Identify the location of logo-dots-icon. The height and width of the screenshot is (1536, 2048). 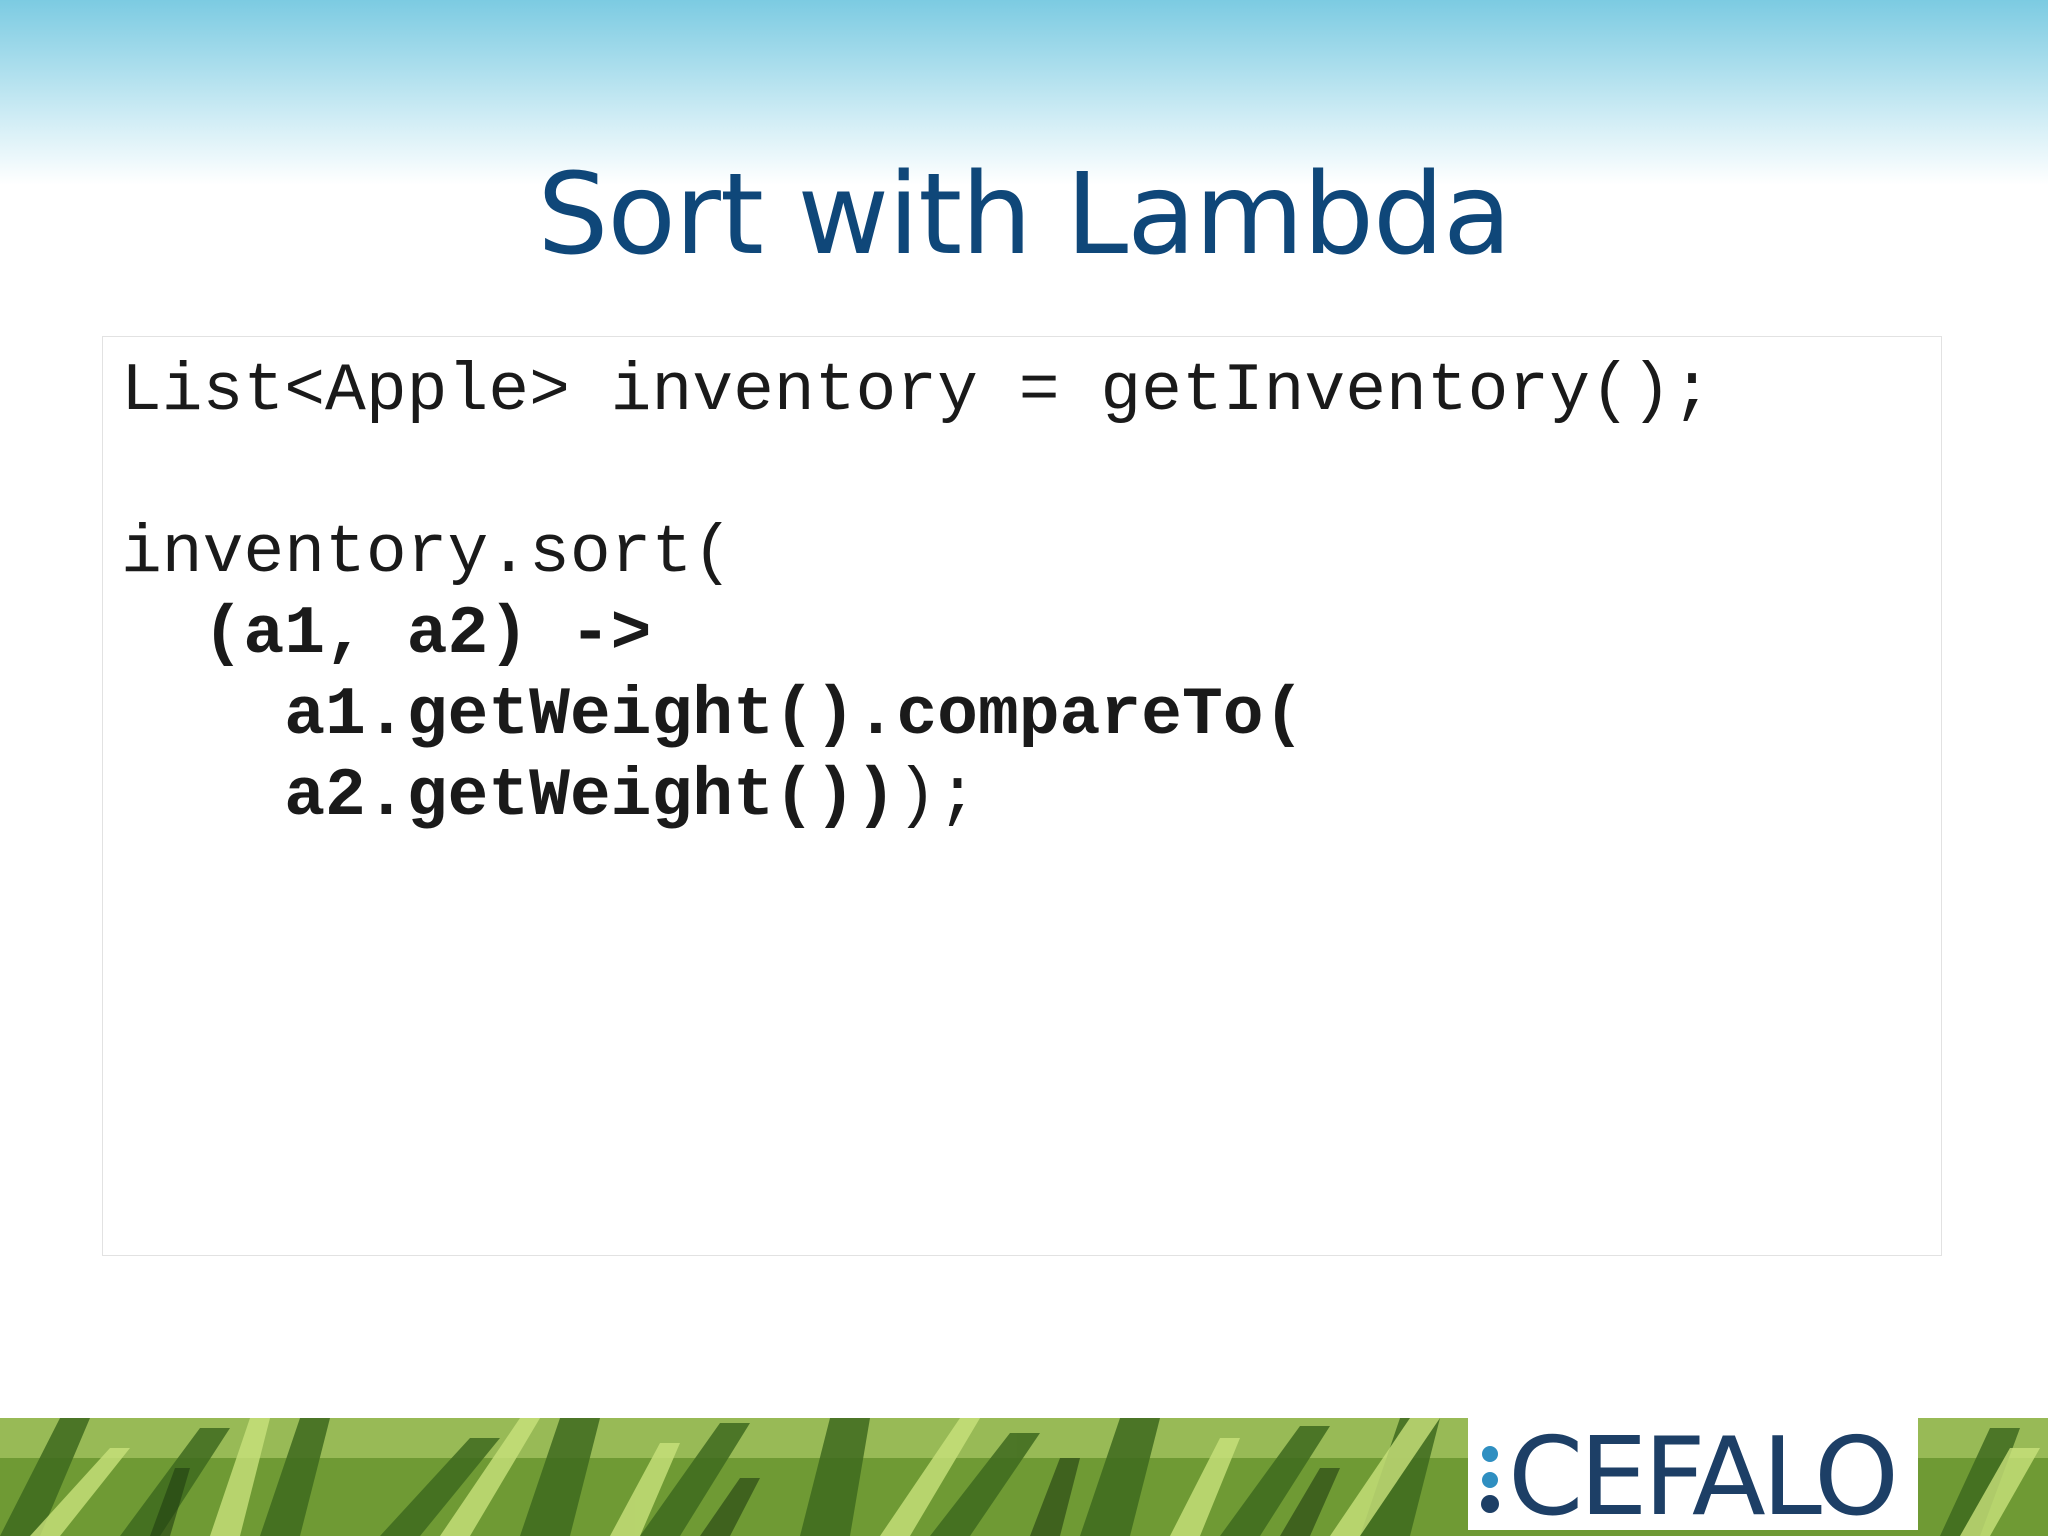
(1490, 1479).